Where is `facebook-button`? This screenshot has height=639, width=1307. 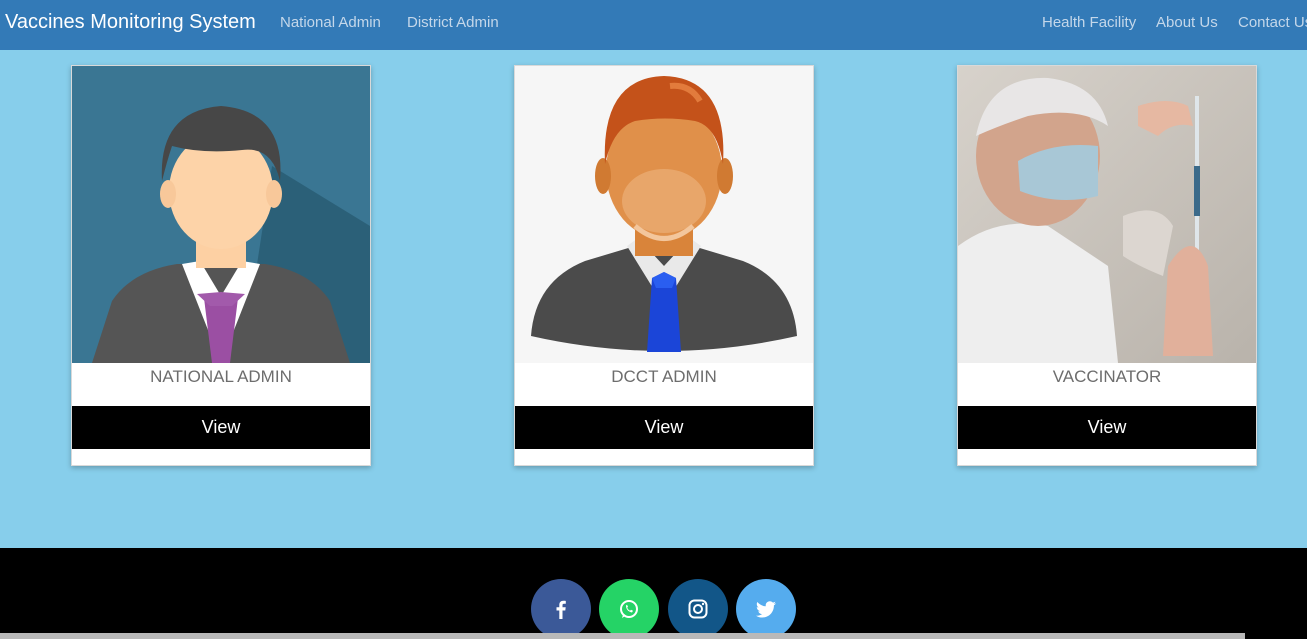 facebook-button is located at coordinates (561, 609).